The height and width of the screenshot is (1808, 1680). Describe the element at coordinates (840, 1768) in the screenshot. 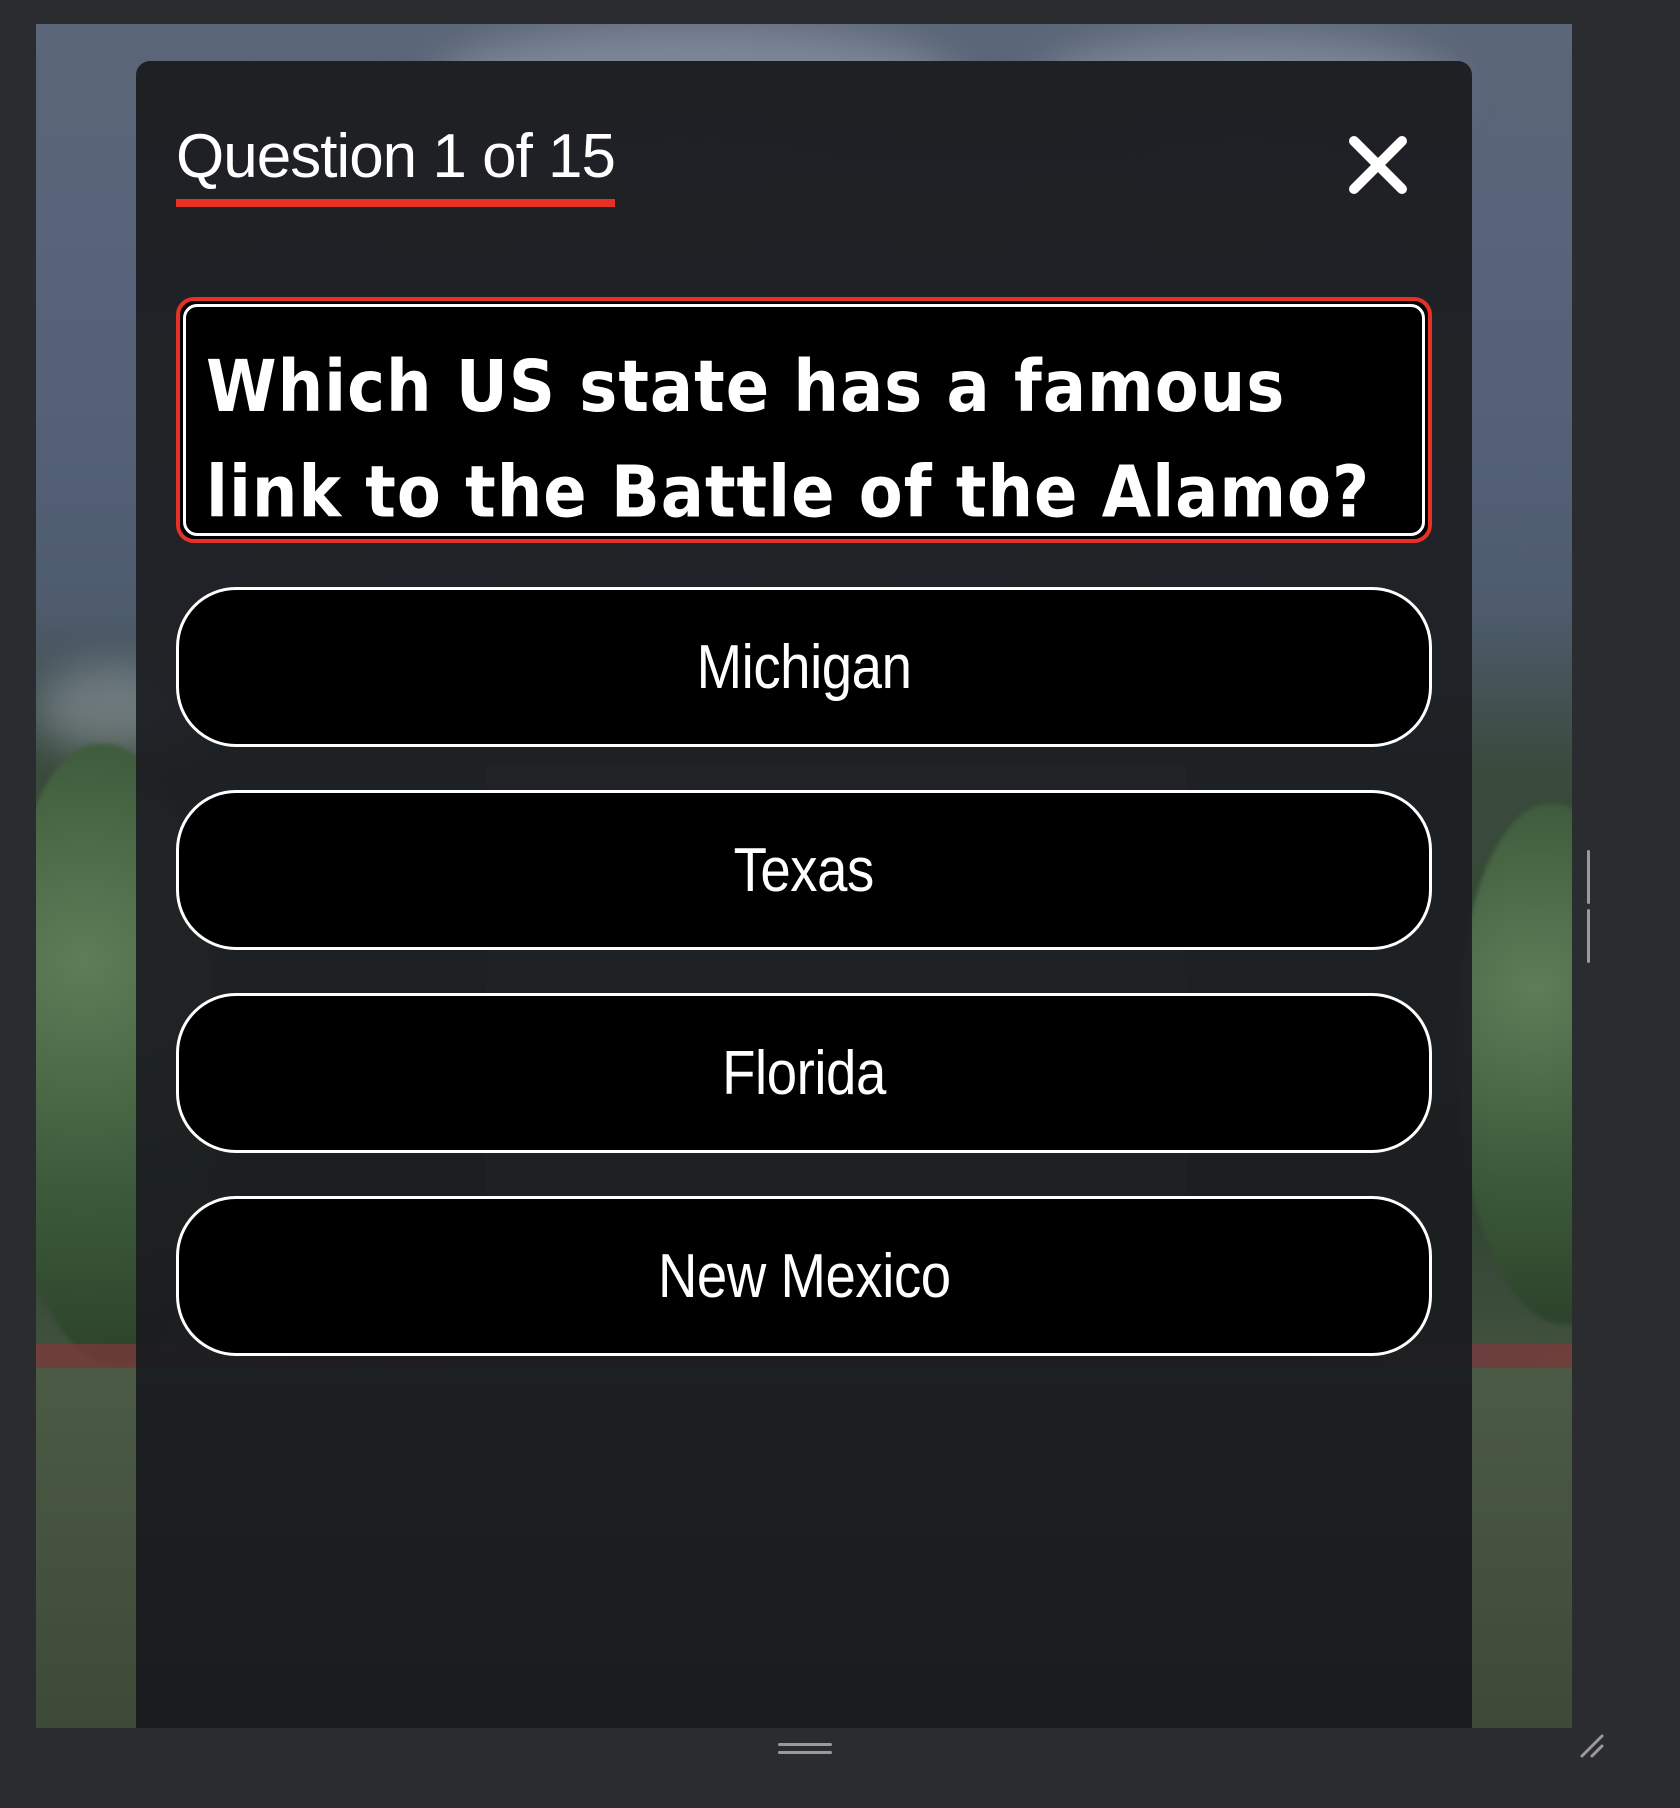

I see `bottom-bar` at that location.